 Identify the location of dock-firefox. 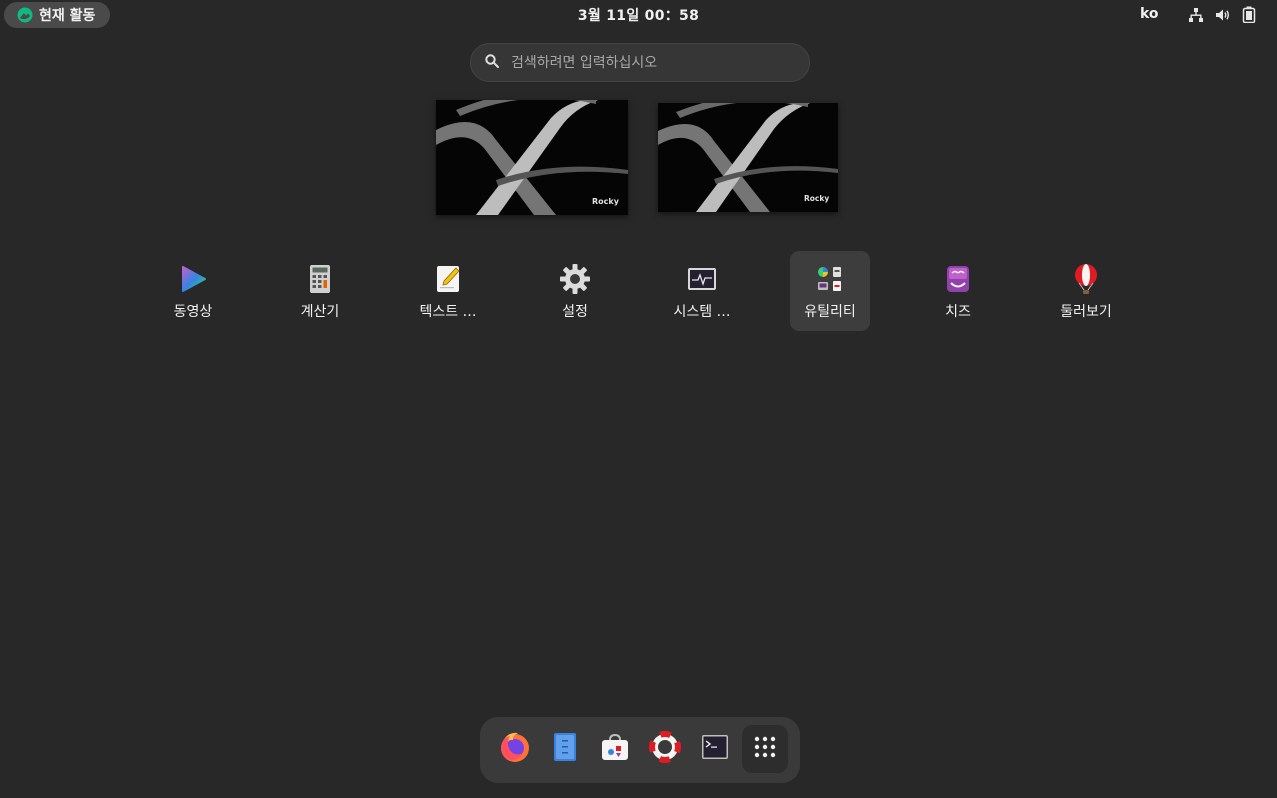
(515, 749).